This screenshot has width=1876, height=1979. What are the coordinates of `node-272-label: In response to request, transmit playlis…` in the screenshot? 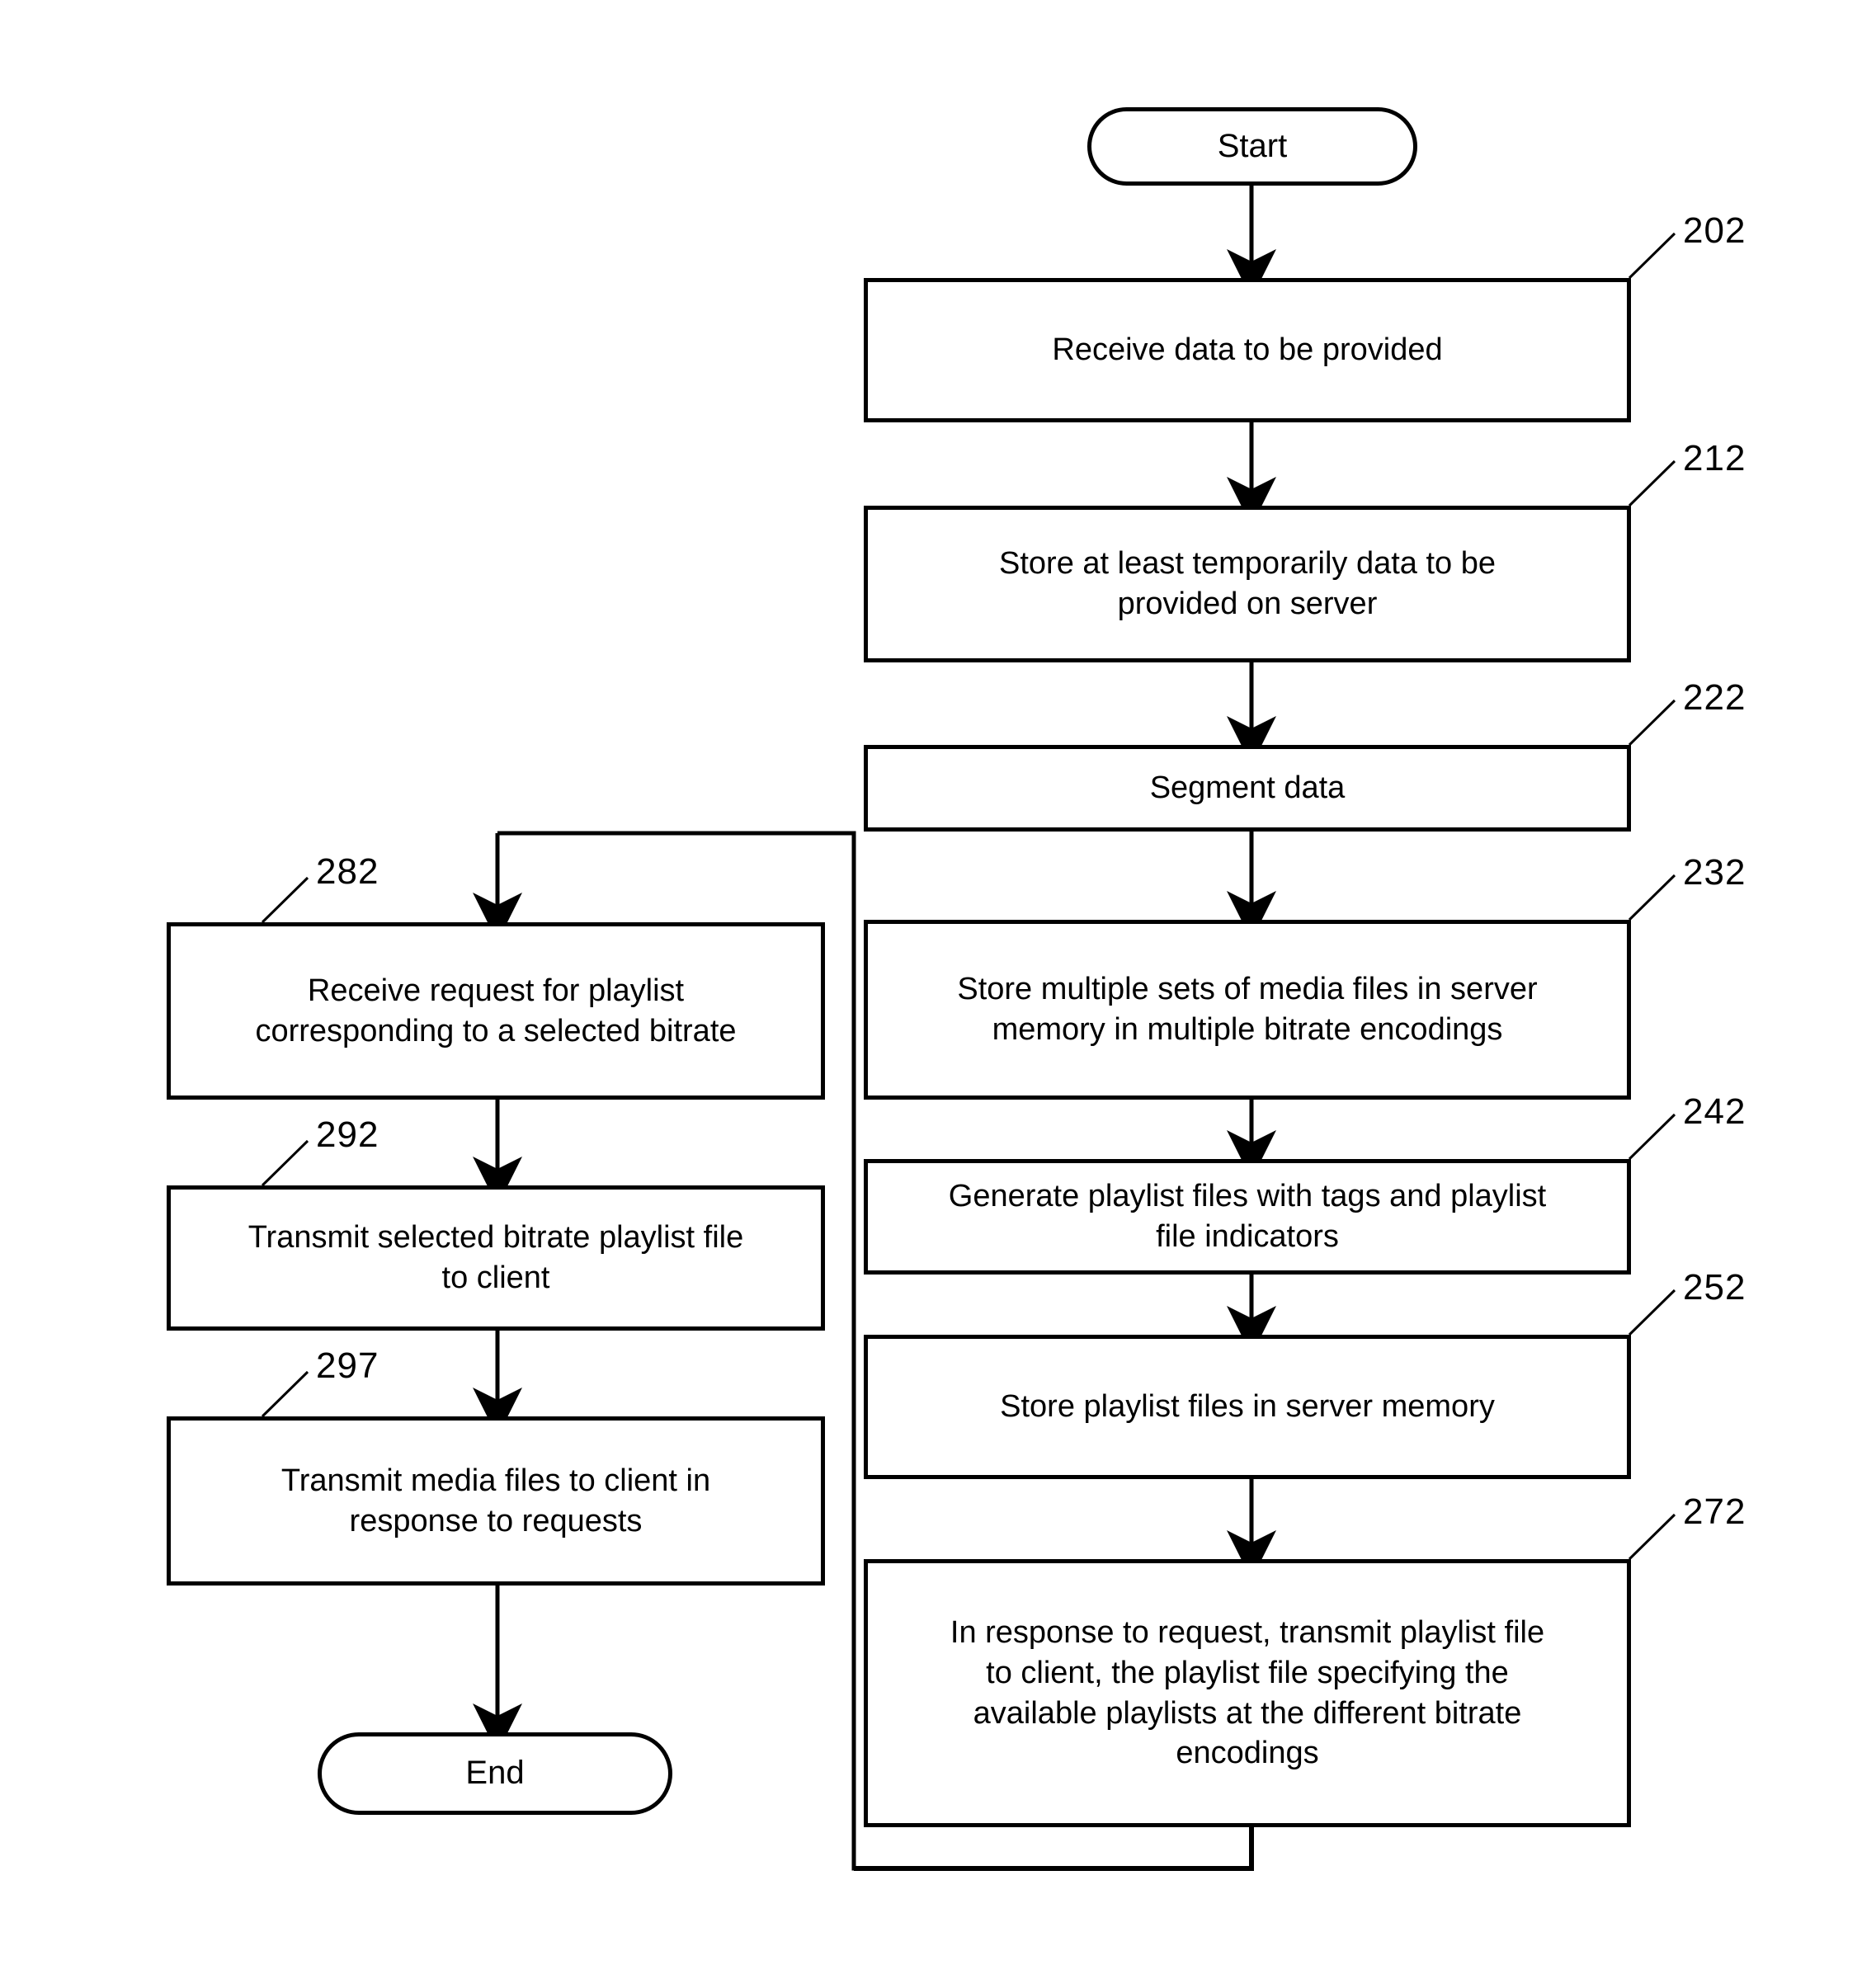 It's located at (1247, 1693).